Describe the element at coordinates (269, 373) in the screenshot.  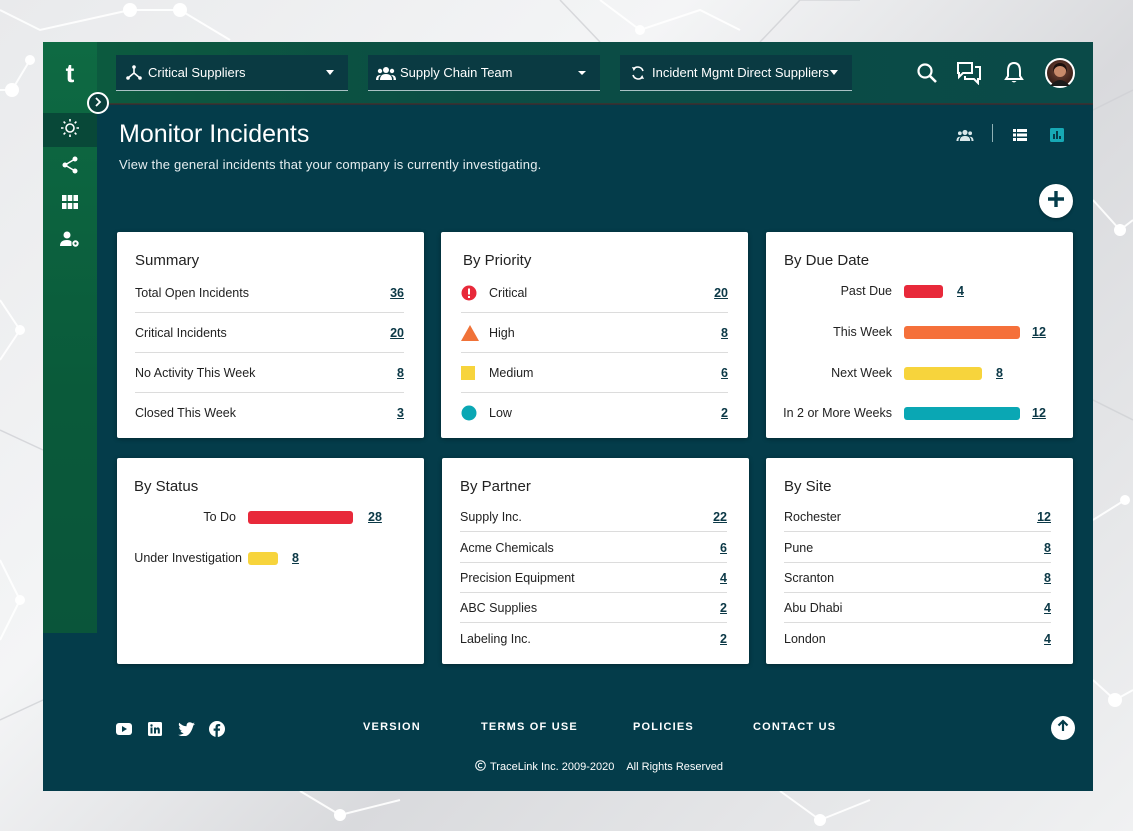
I see `list-item: No Activity This Week 8` at that location.